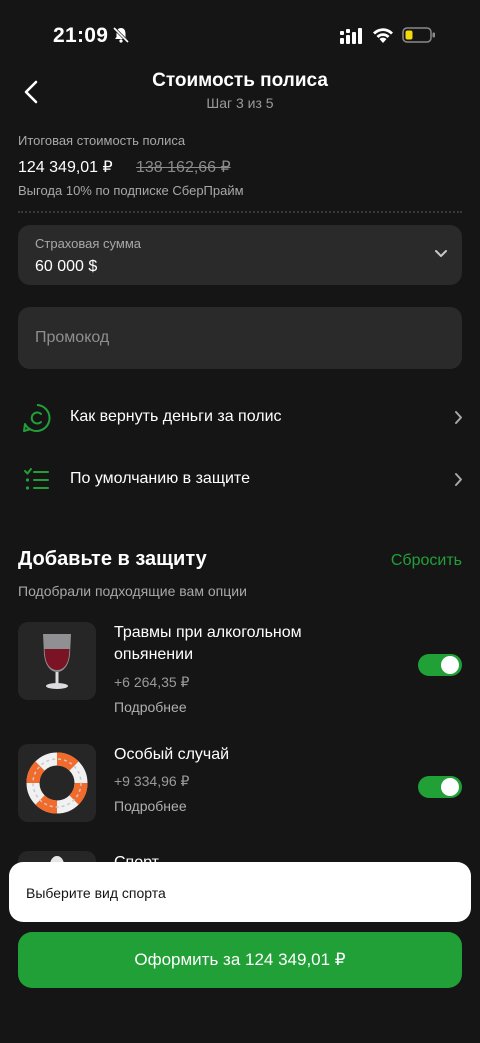 This screenshot has width=480, height=1043. I want to click on link-default-protection: По умолчанию в защите, so click(240, 480).